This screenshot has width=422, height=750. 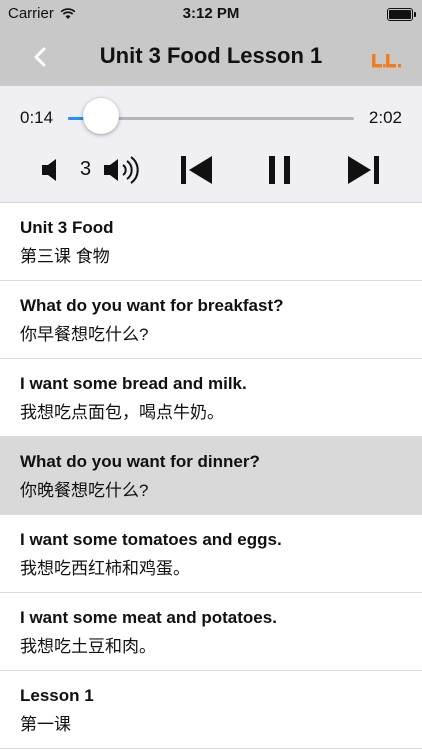 What do you see at coordinates (196, 170) in the screenshot?
I see `skip-previous-icon` at bounding box center [196, 170].